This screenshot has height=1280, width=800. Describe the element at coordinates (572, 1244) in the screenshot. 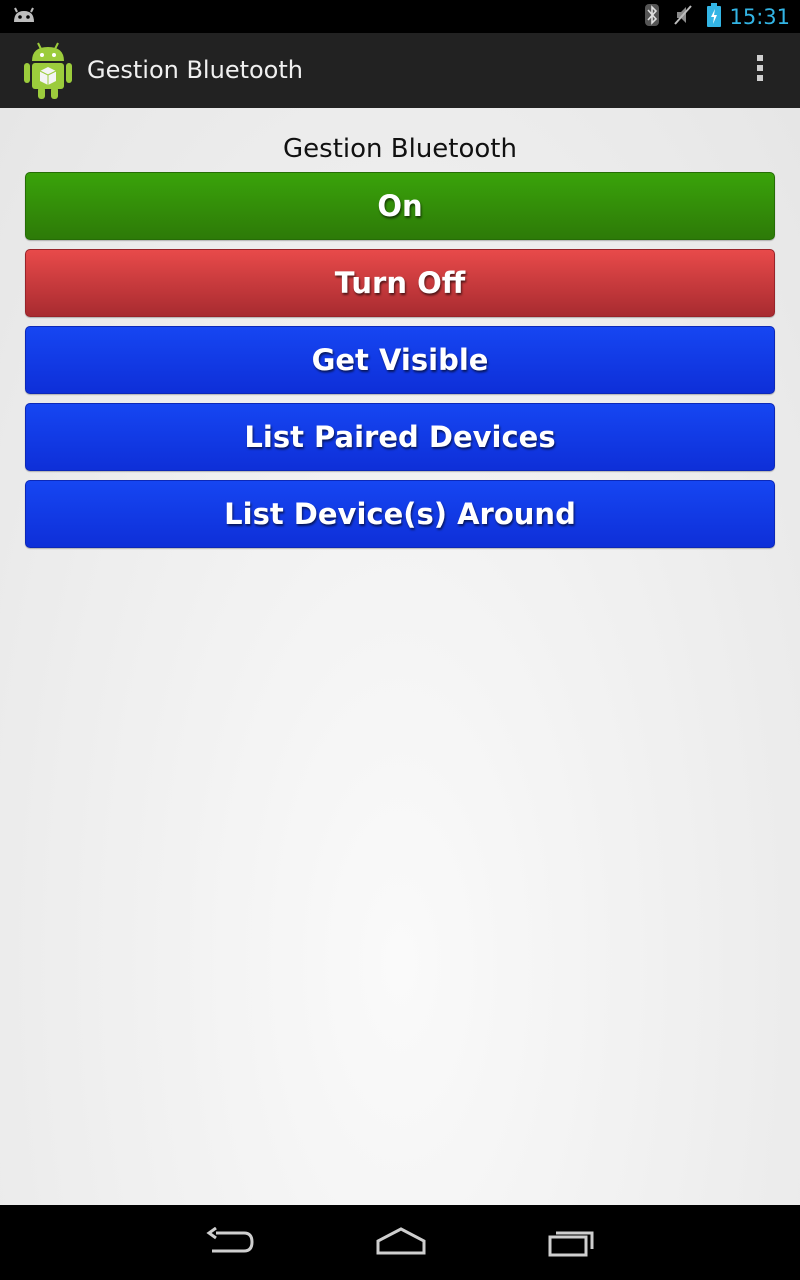

I see `recent-apps-icon` at that location.